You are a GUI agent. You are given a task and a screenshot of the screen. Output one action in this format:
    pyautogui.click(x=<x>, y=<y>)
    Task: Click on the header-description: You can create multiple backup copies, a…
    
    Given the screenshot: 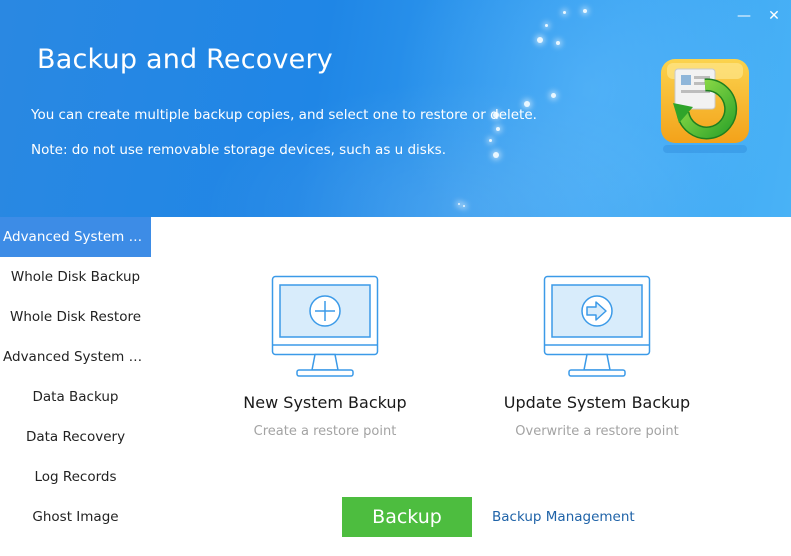 What is the action you would take?
    pyautogui.click(x=284, y=115)
    